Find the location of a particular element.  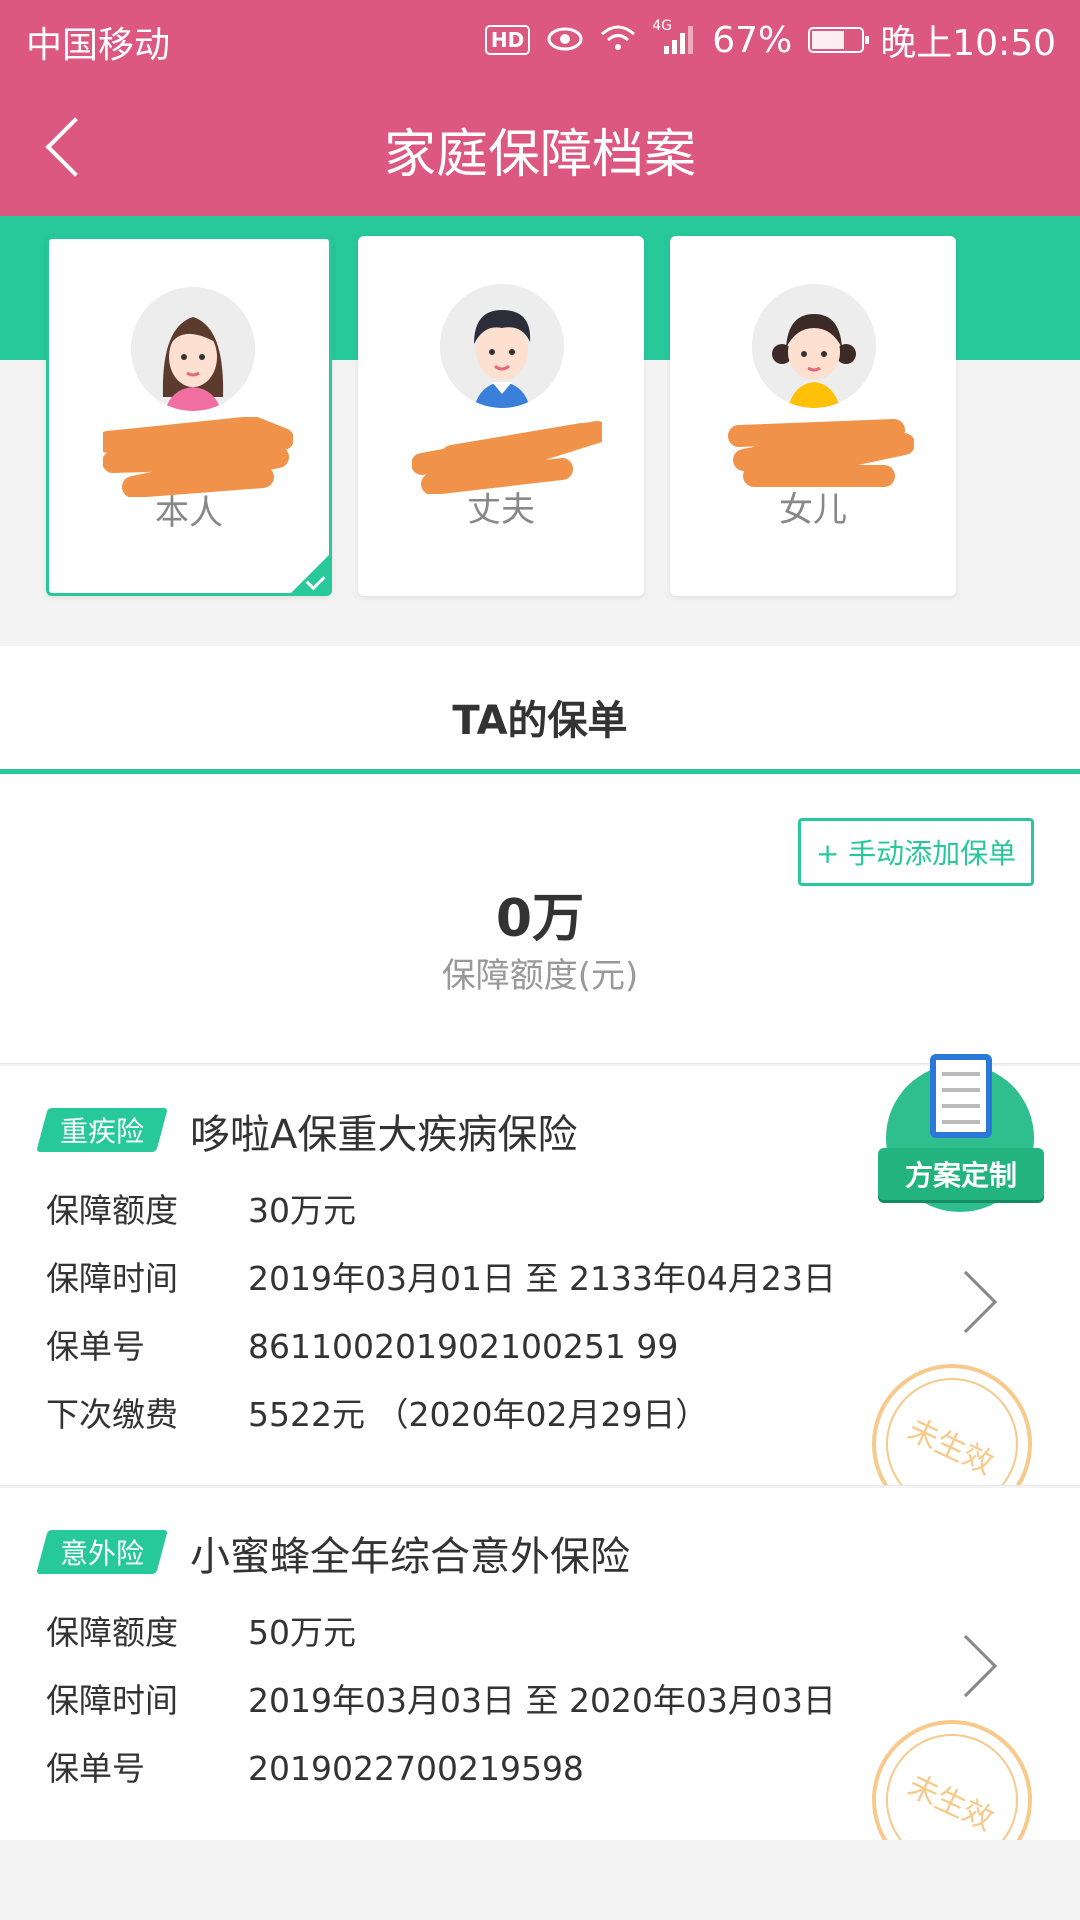

hd-icon: HD is located at coordinates (507, 40).